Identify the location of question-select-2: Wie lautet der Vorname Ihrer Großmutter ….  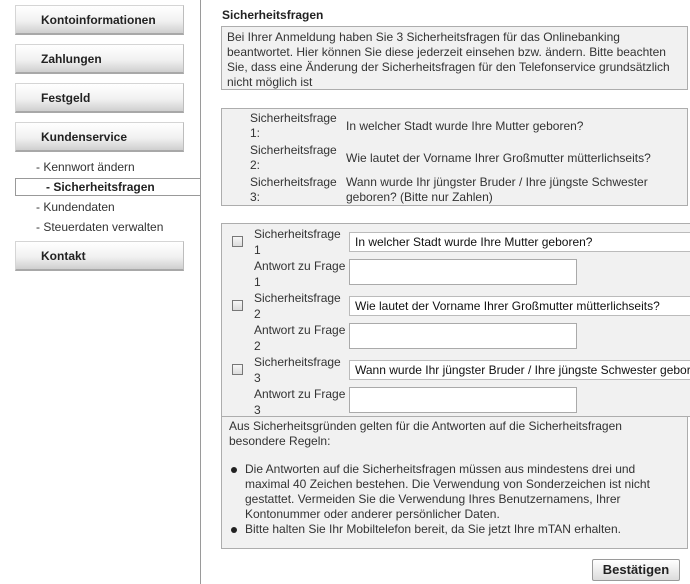
(519, 306).